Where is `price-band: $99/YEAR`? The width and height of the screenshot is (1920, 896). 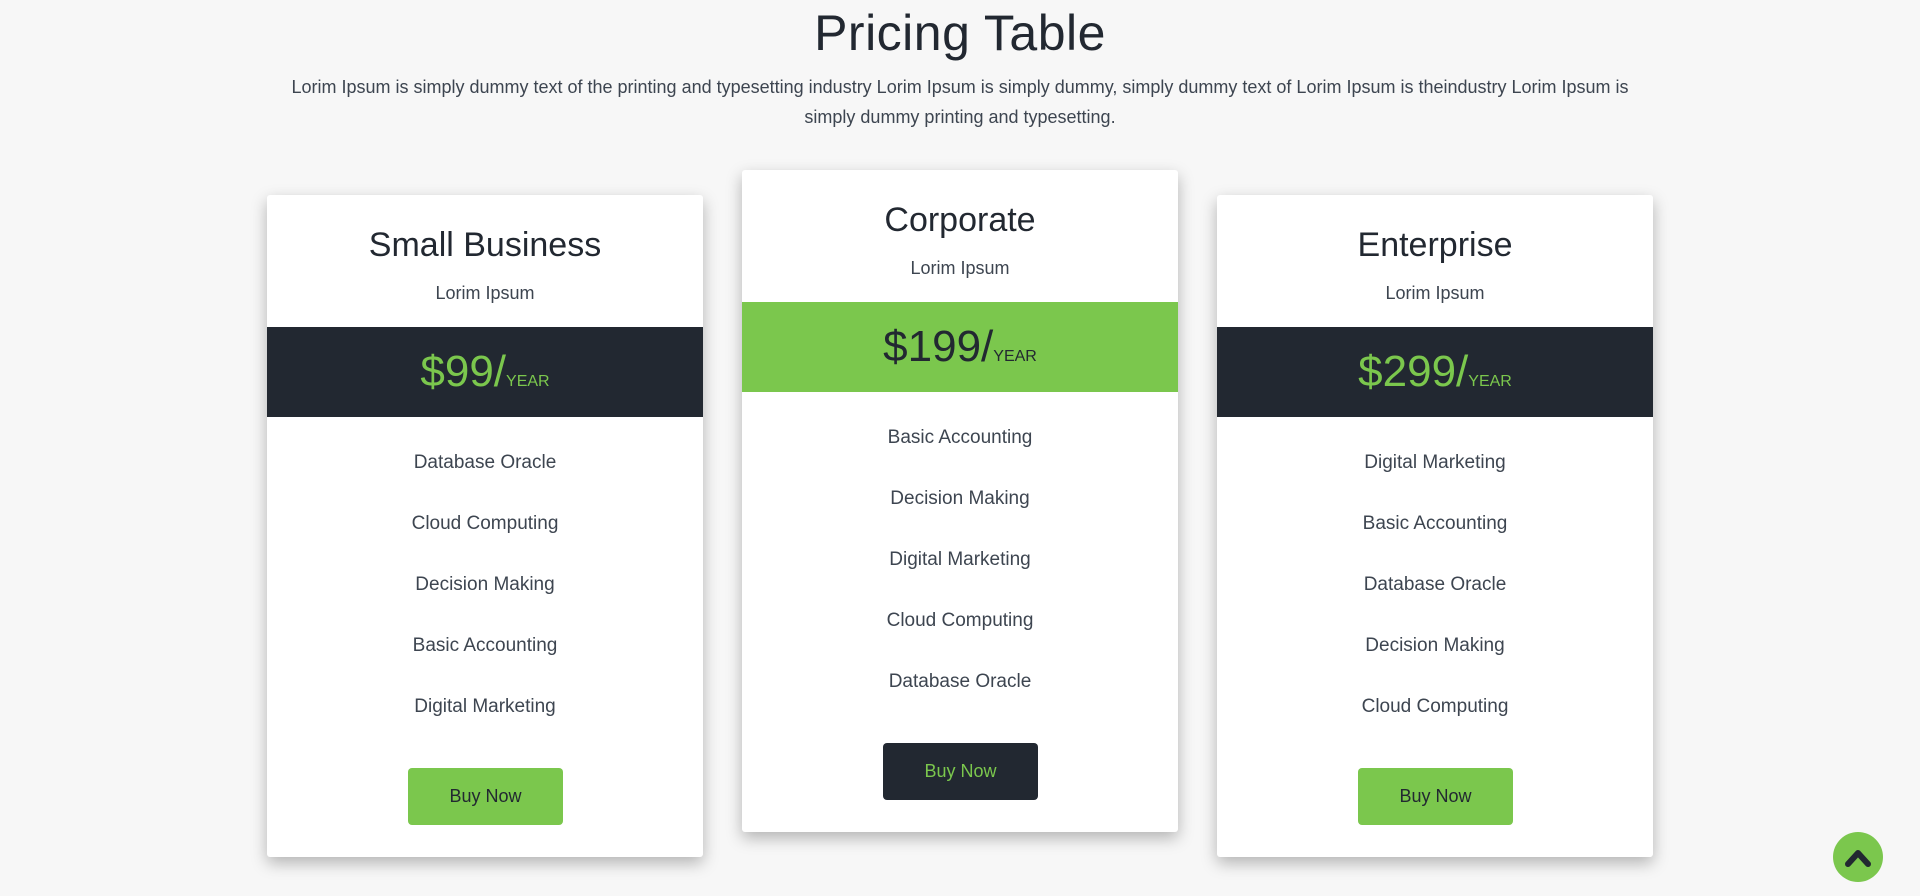
price-band: $99/YEAR is located at coordinates (485, 372).